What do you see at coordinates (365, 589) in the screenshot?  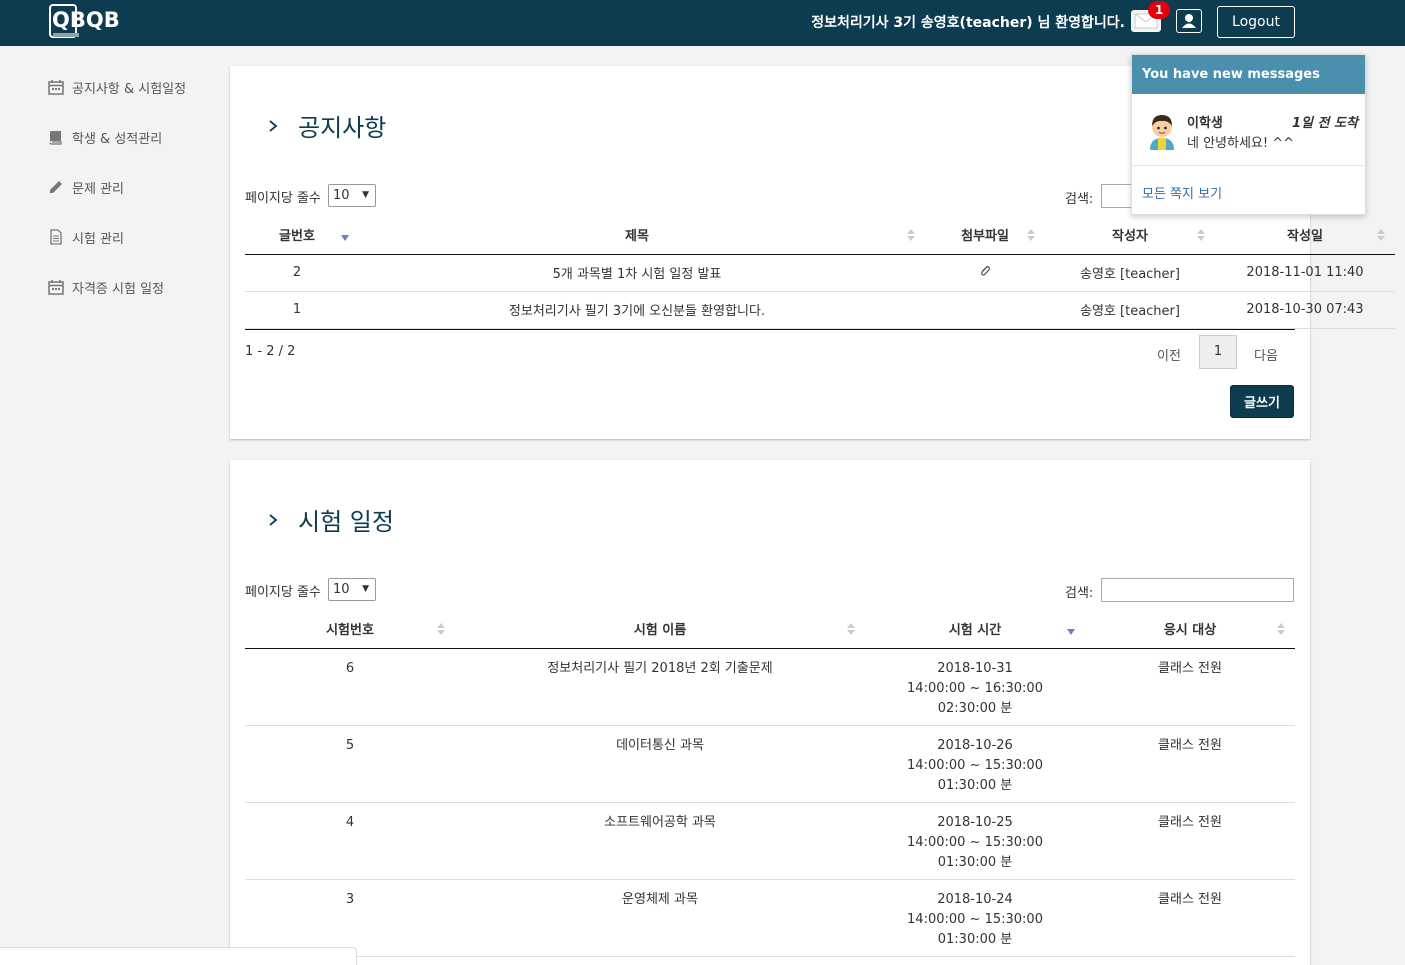 I see `dropdown-arrow-icon: ▼` at bounding box center [365, 589].